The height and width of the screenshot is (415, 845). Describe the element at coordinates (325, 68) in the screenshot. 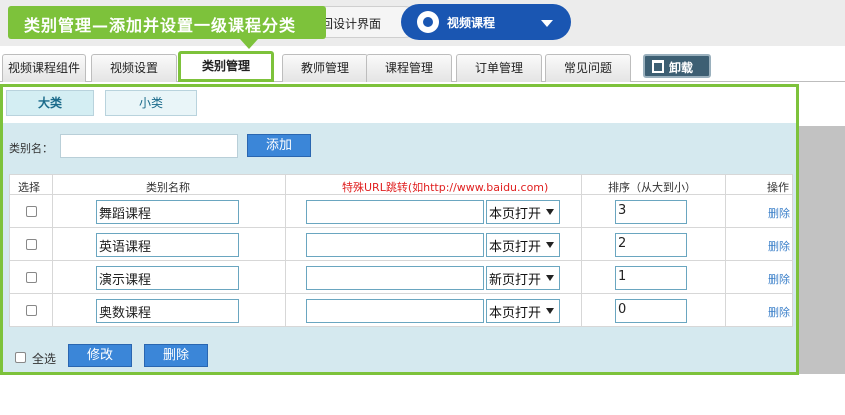

I see `tab-teacher-management: 教师管理` at that location.